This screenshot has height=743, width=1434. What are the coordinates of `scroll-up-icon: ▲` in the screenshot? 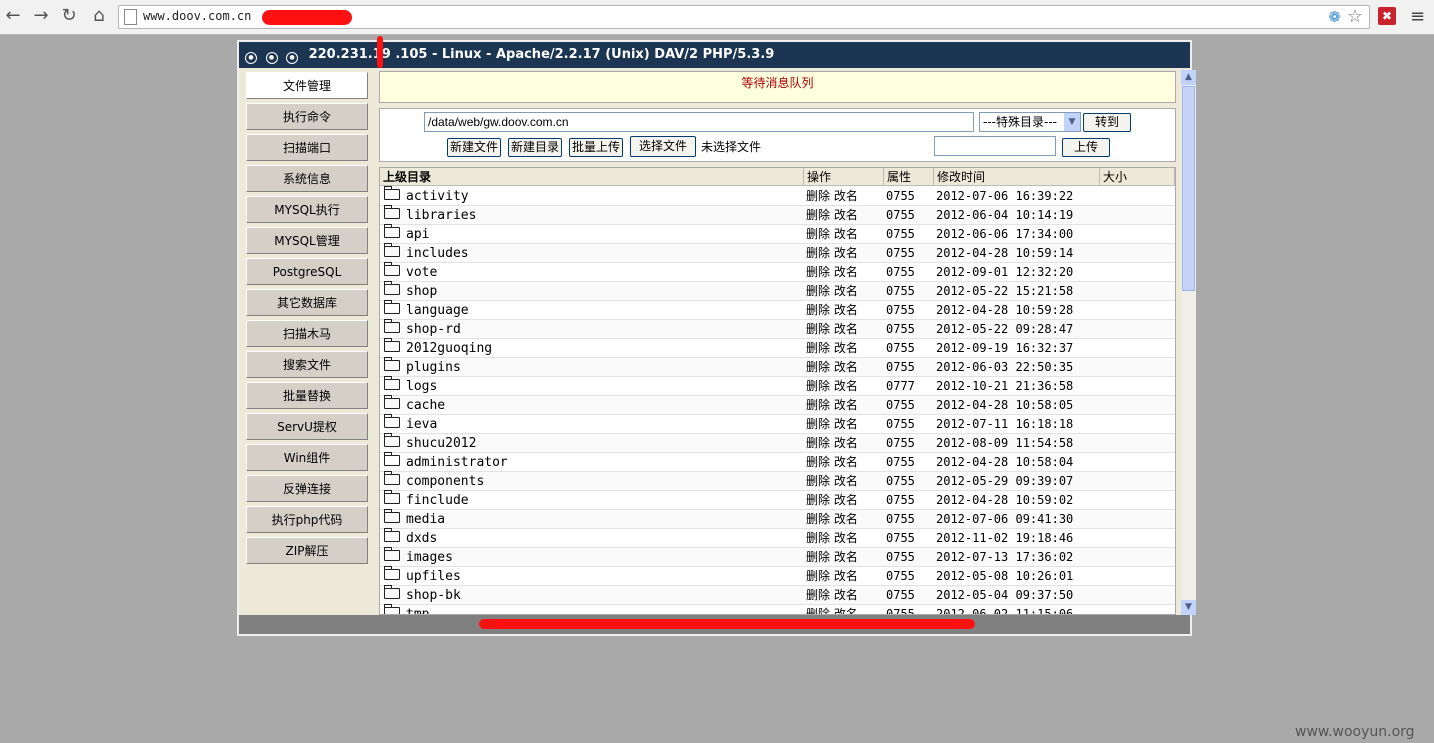 It's located at (1188, 77).